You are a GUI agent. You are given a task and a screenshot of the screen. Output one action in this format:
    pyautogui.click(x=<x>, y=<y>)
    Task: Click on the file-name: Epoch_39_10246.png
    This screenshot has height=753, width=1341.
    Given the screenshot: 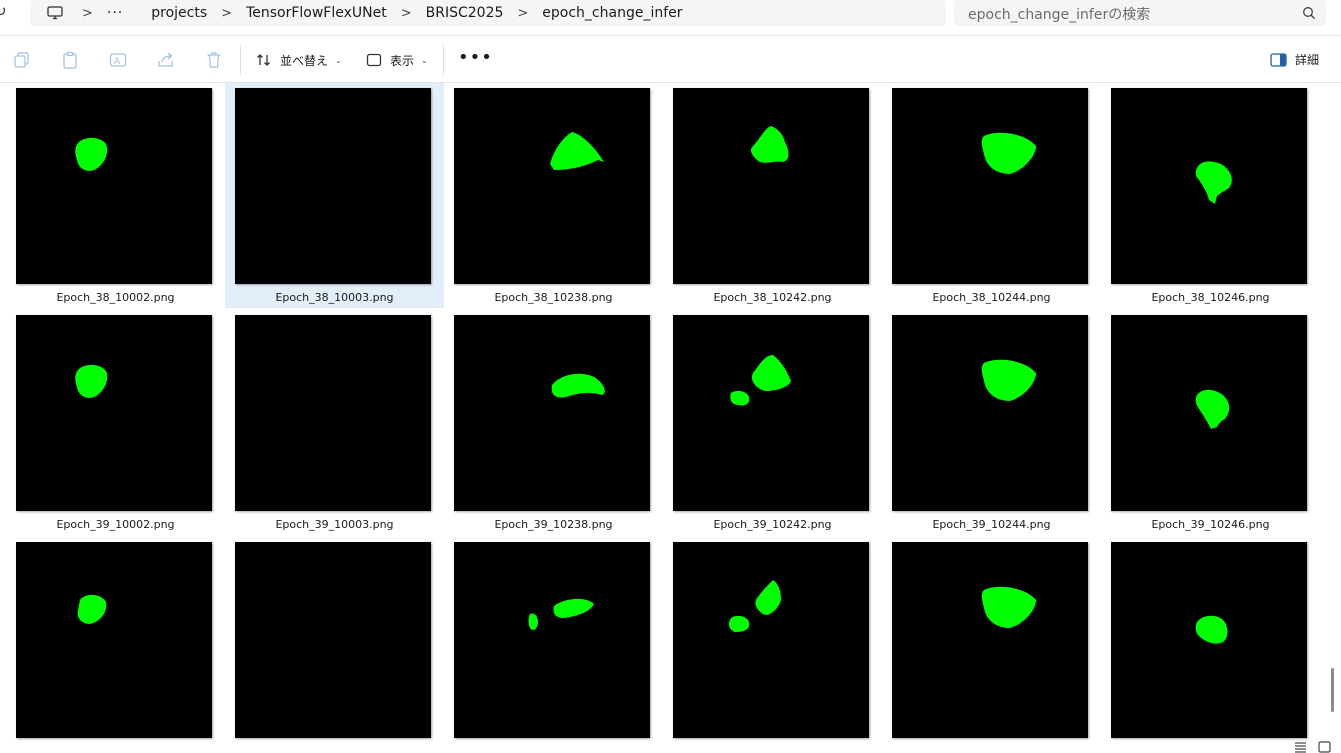 What is the action you would take?
    pyautogui.click(x=1210, y=524)
    